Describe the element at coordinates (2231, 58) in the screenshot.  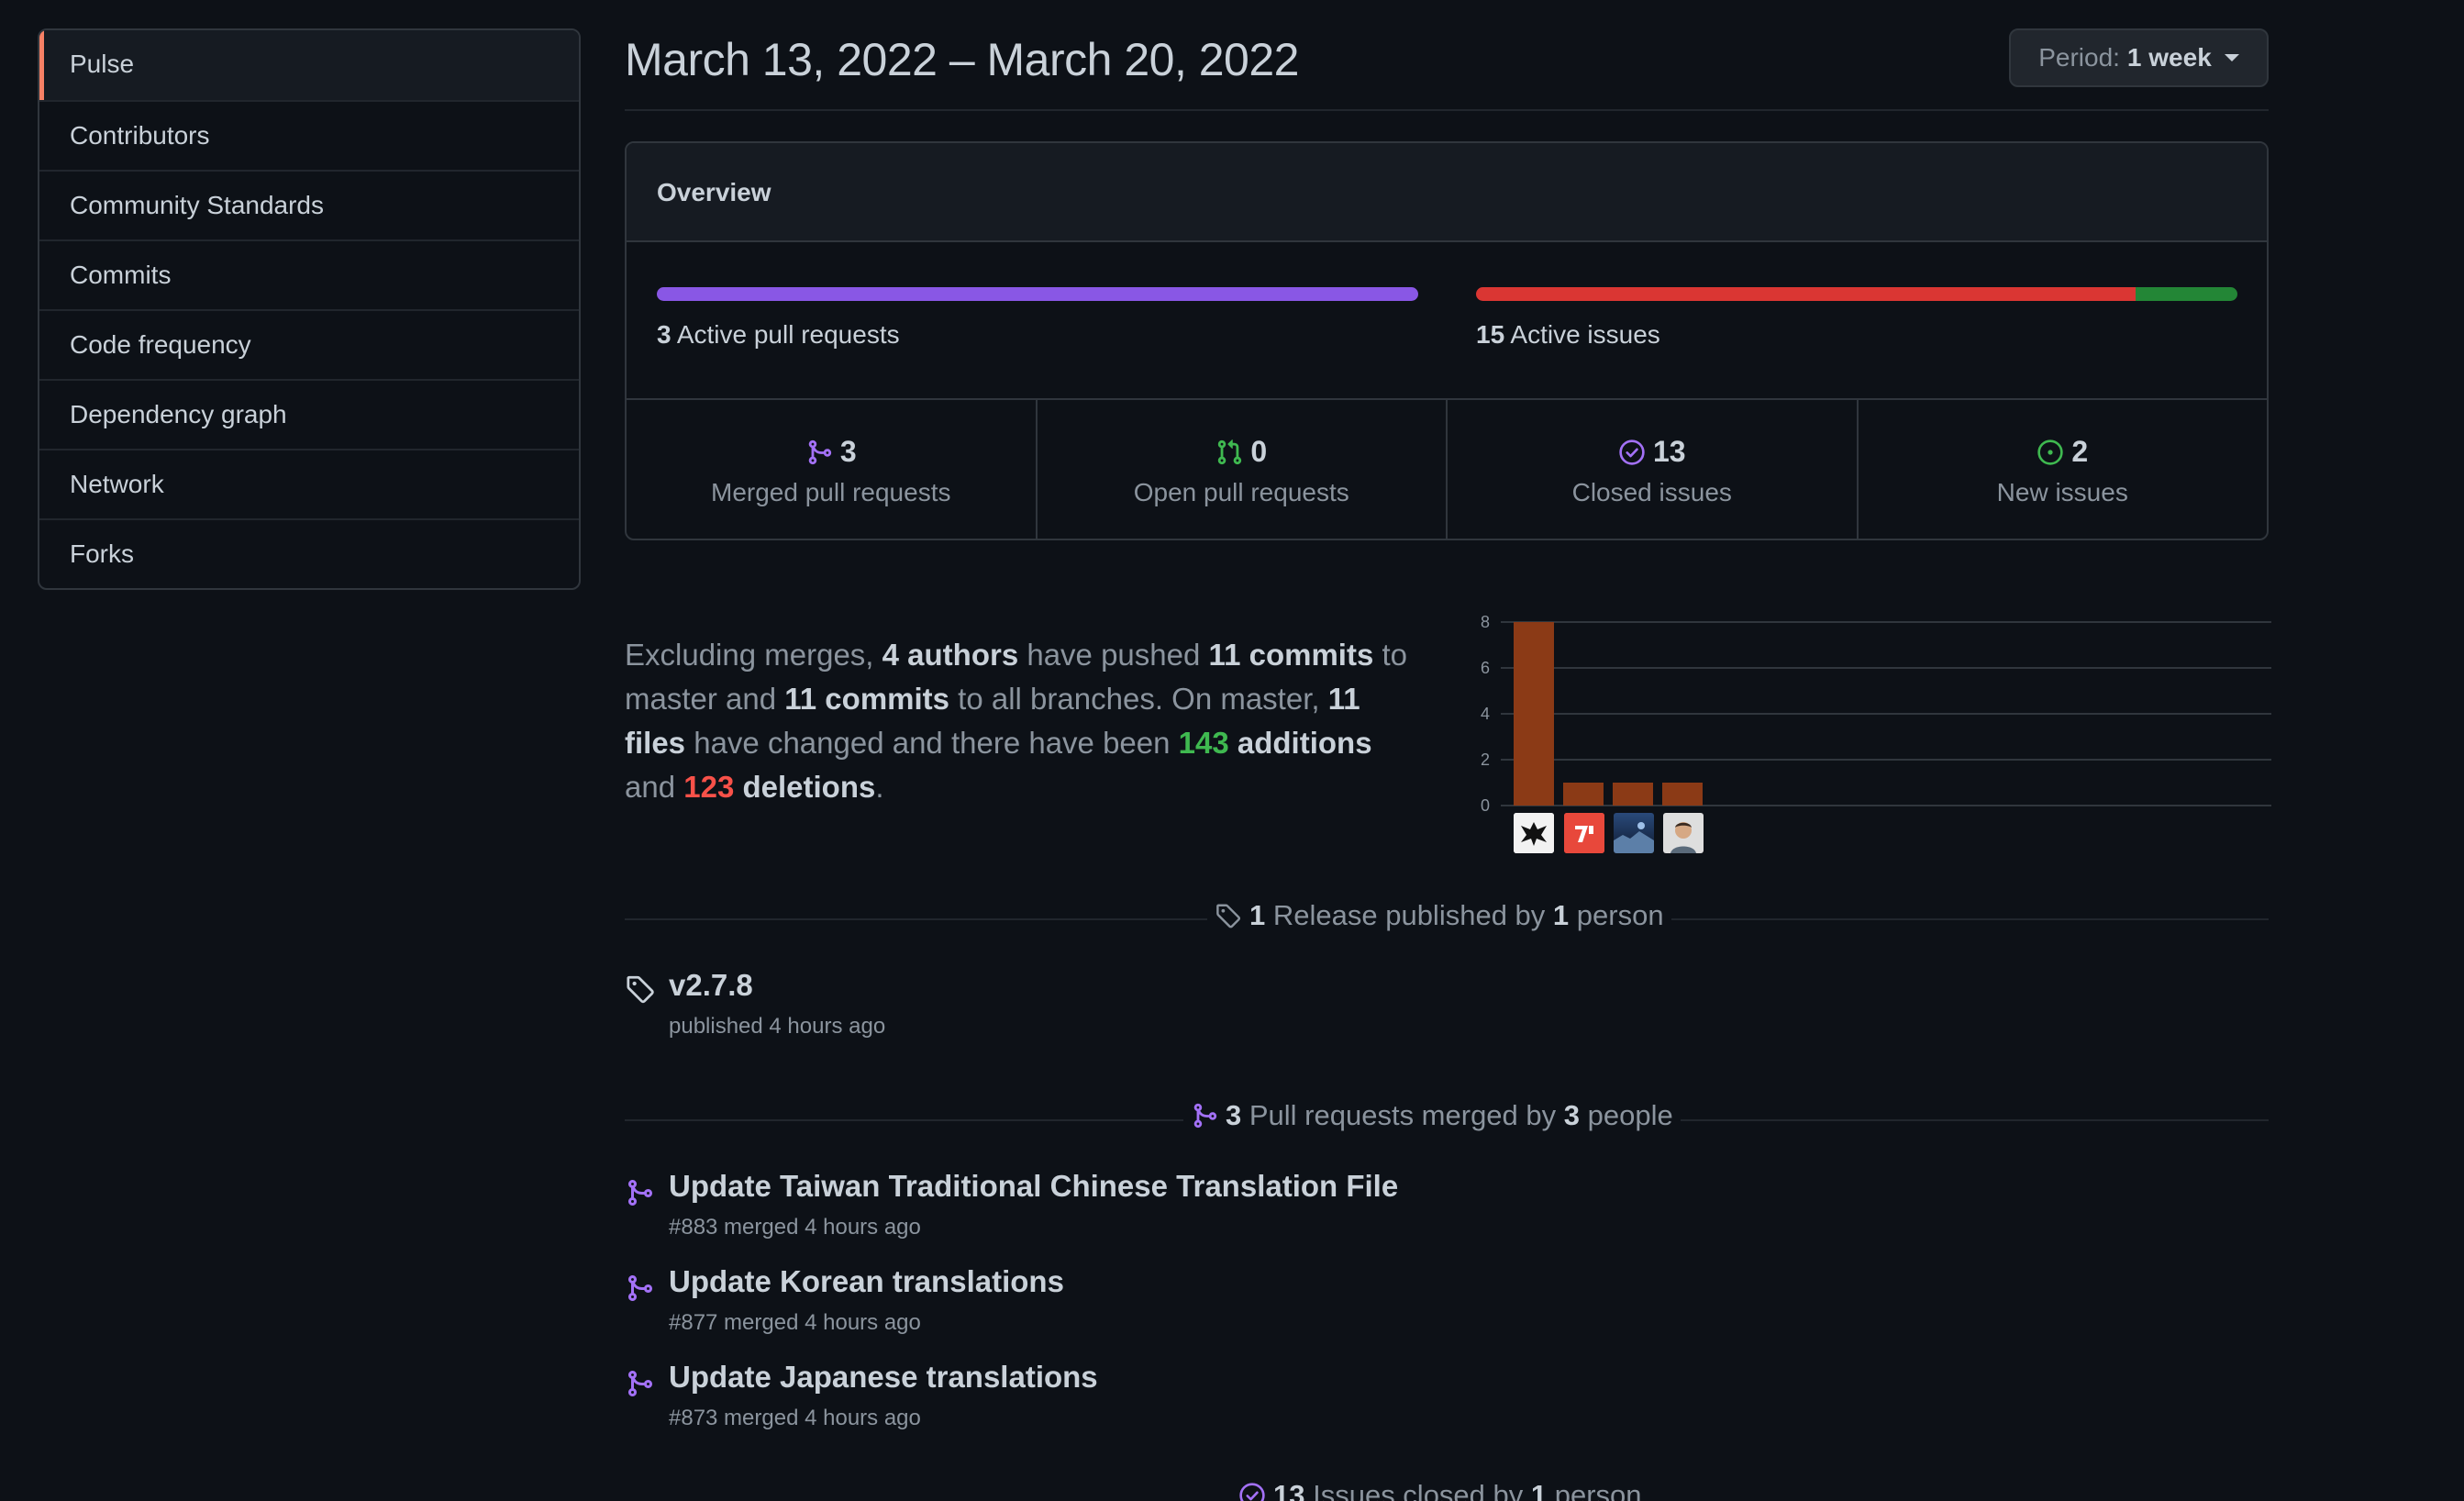
I see `caret-down-icon` at that location.